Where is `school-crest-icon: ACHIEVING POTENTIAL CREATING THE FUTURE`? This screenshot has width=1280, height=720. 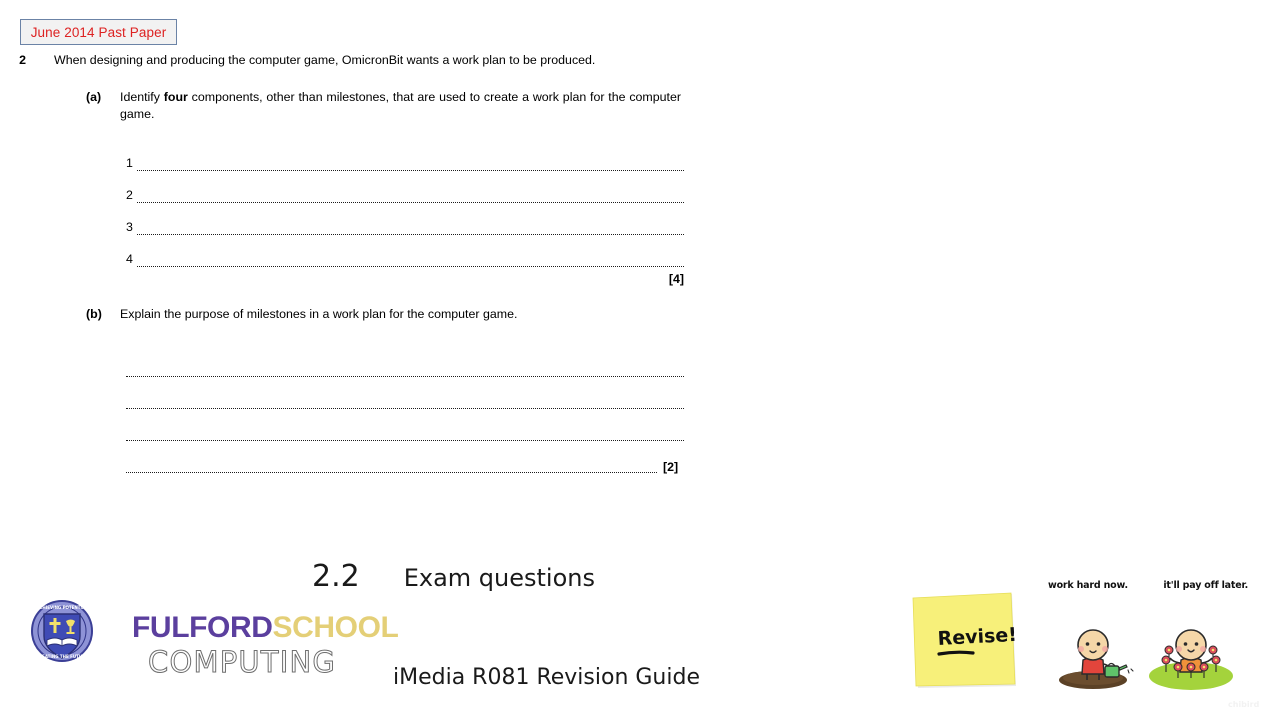
school-crest-icon: ACHIEVING POTENTIAL CREATING THE FUTURE is located at coordinates (62, 631).